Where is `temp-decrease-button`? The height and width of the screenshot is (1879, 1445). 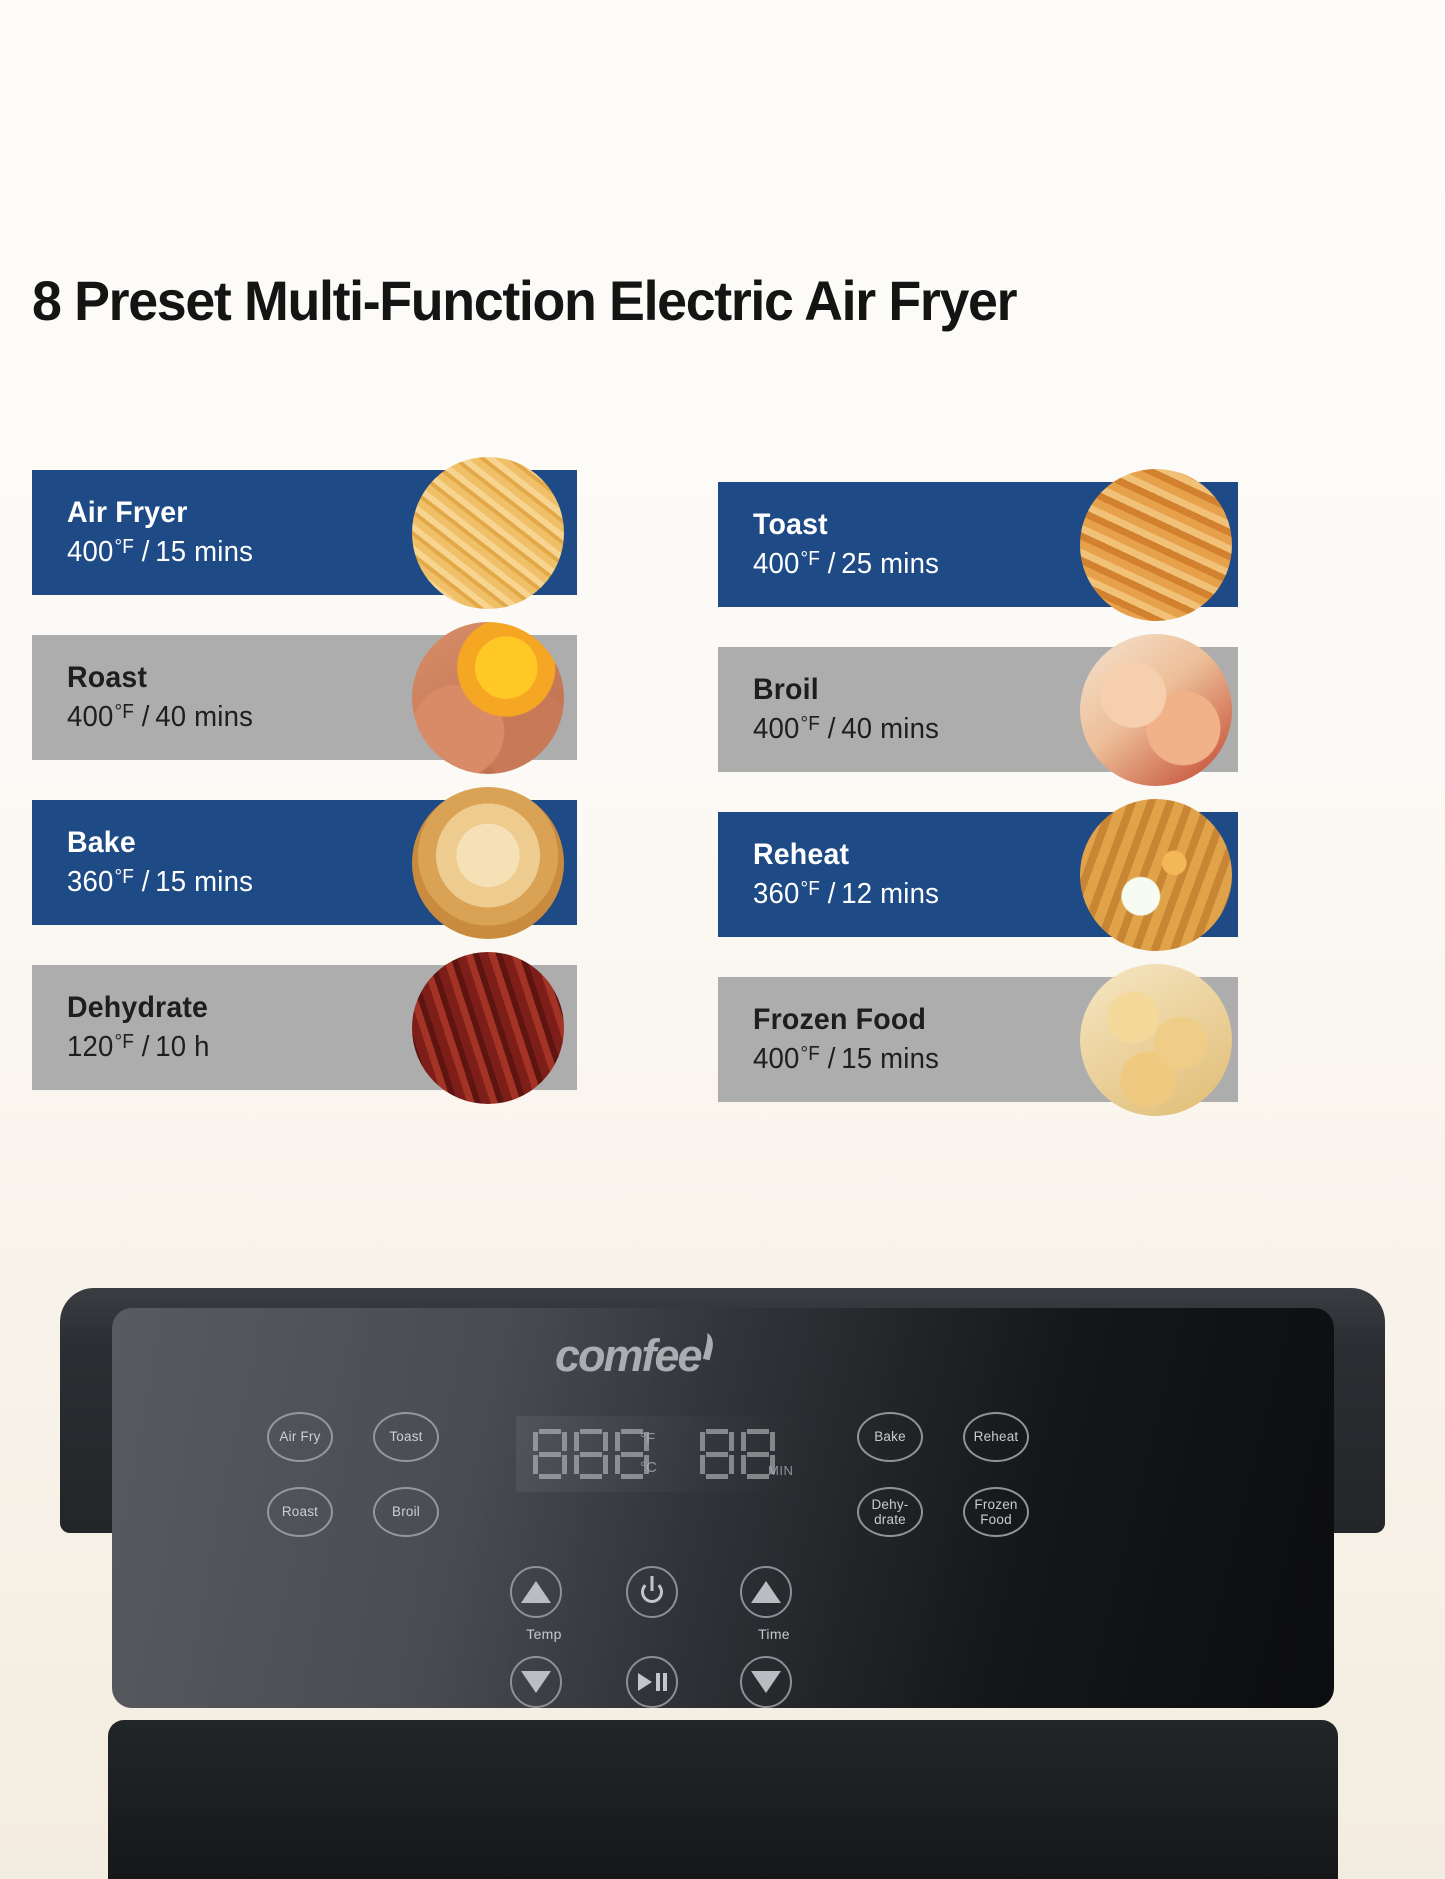 temp-decrease-button is located at coordinates (536, 1682).